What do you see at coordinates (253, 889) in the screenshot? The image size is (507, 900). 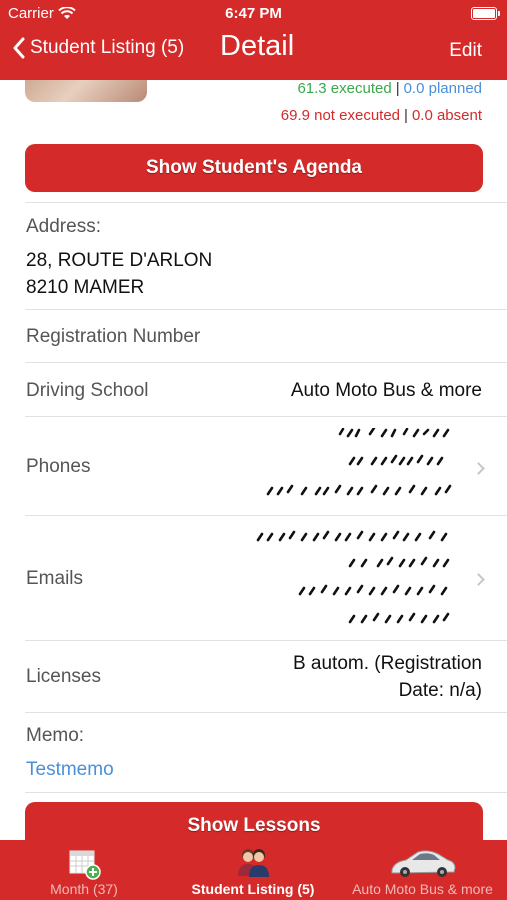 I see `tab-student-listing-label: Student Listing (5)` at bounding box center [253, 889].